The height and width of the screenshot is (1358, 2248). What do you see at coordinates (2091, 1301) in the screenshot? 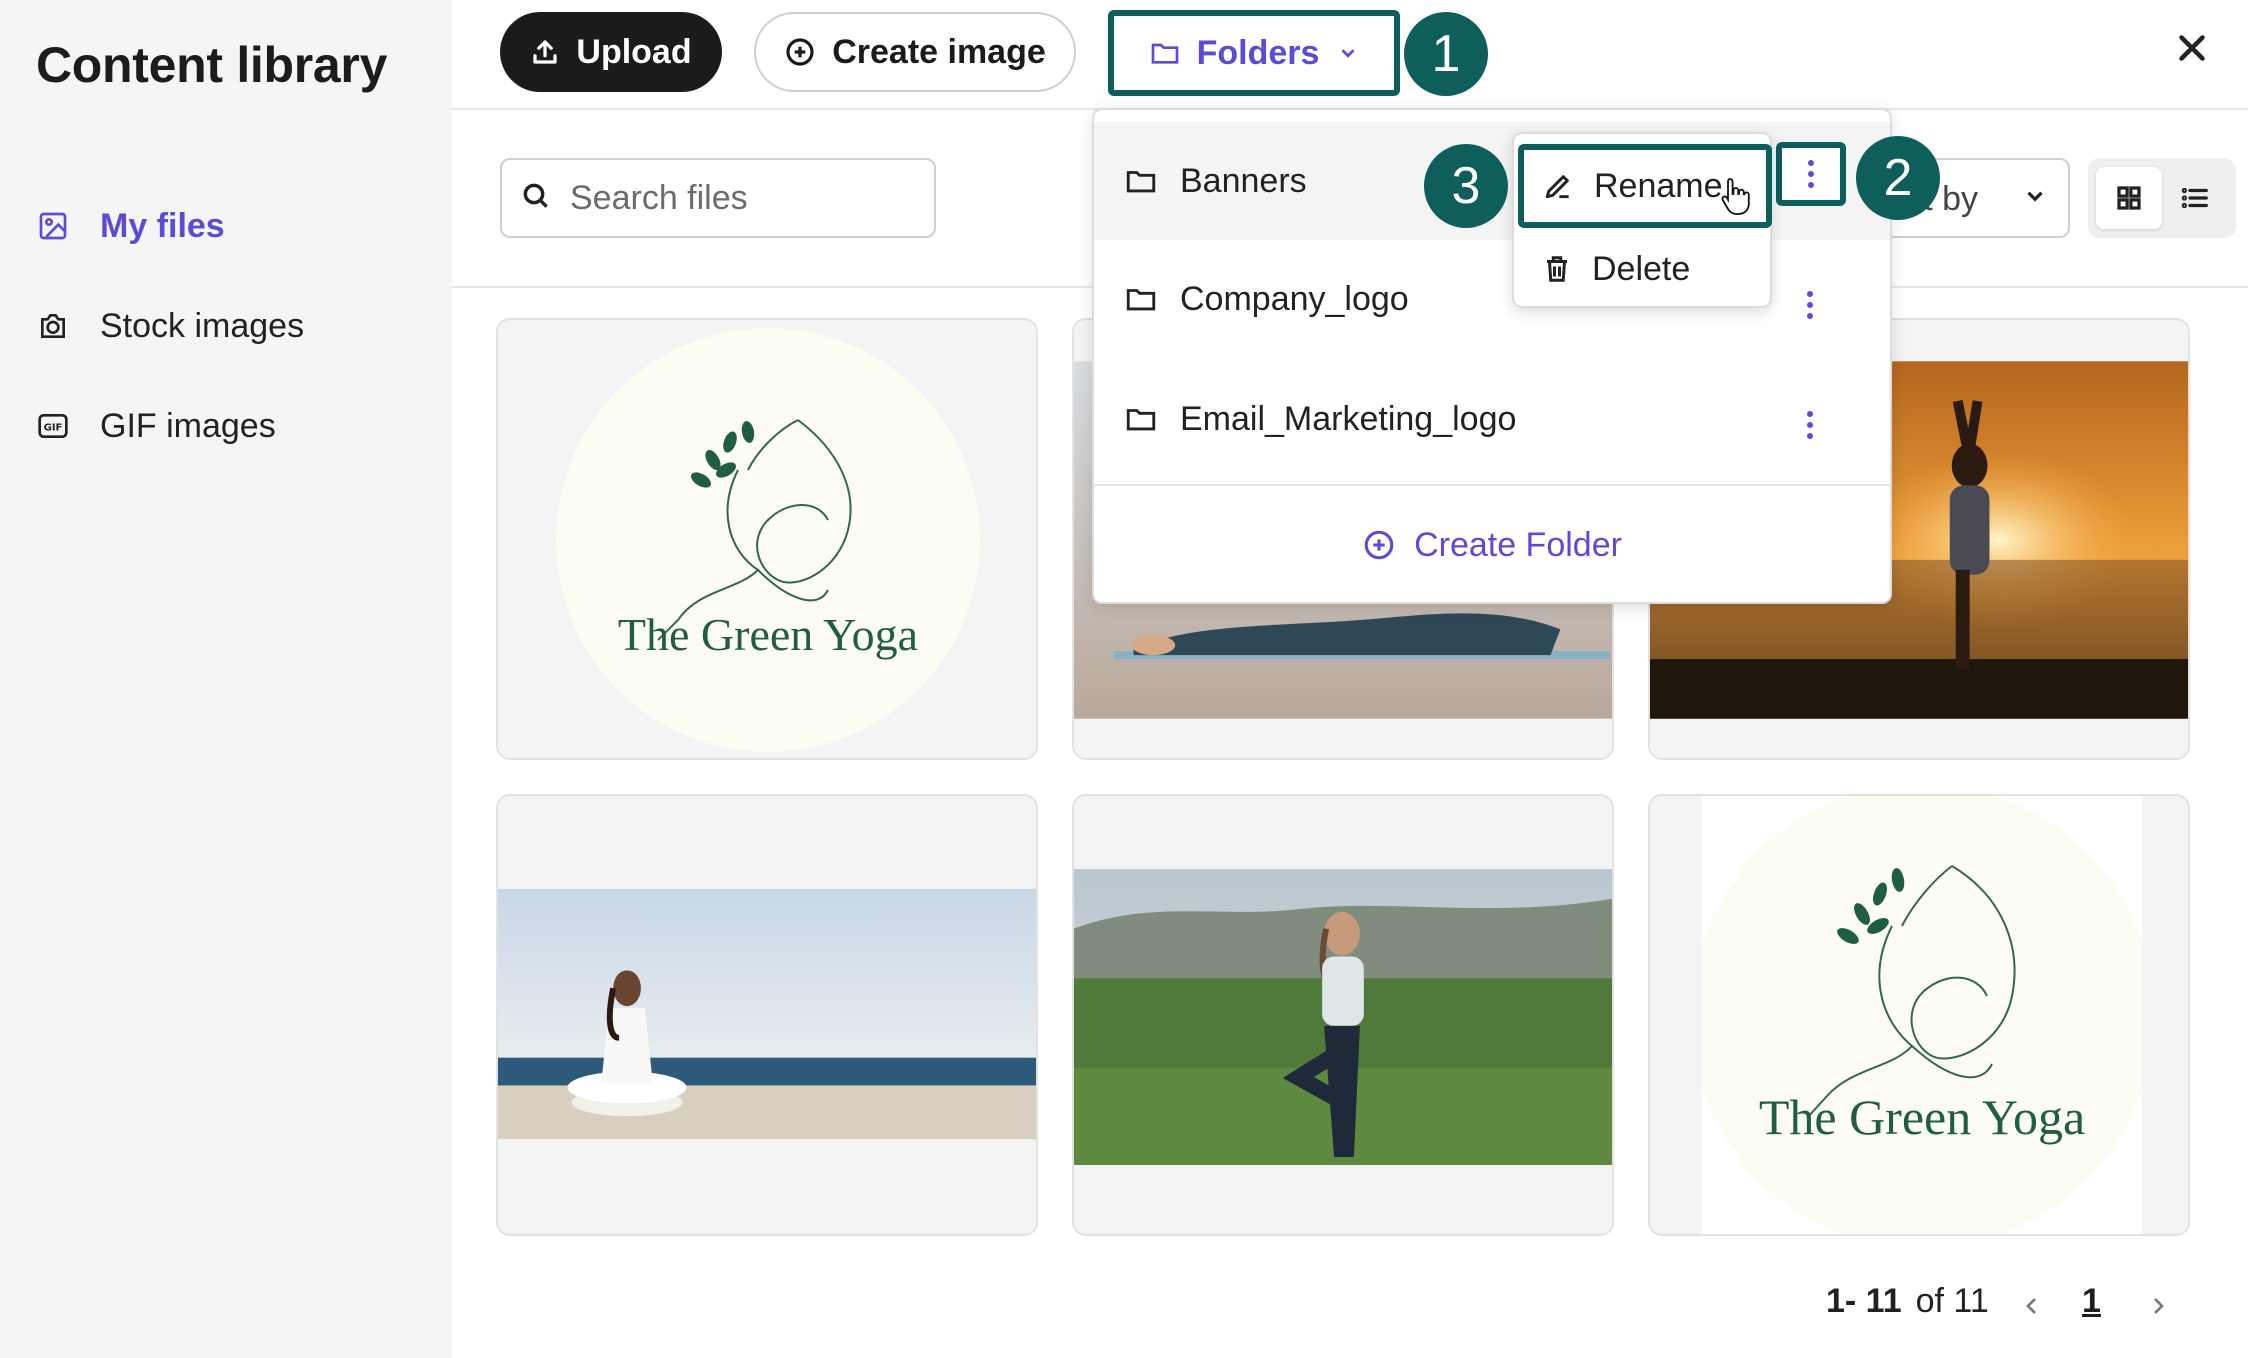
I see `page-number-current: 1` at bounding box center [2091, 1301].